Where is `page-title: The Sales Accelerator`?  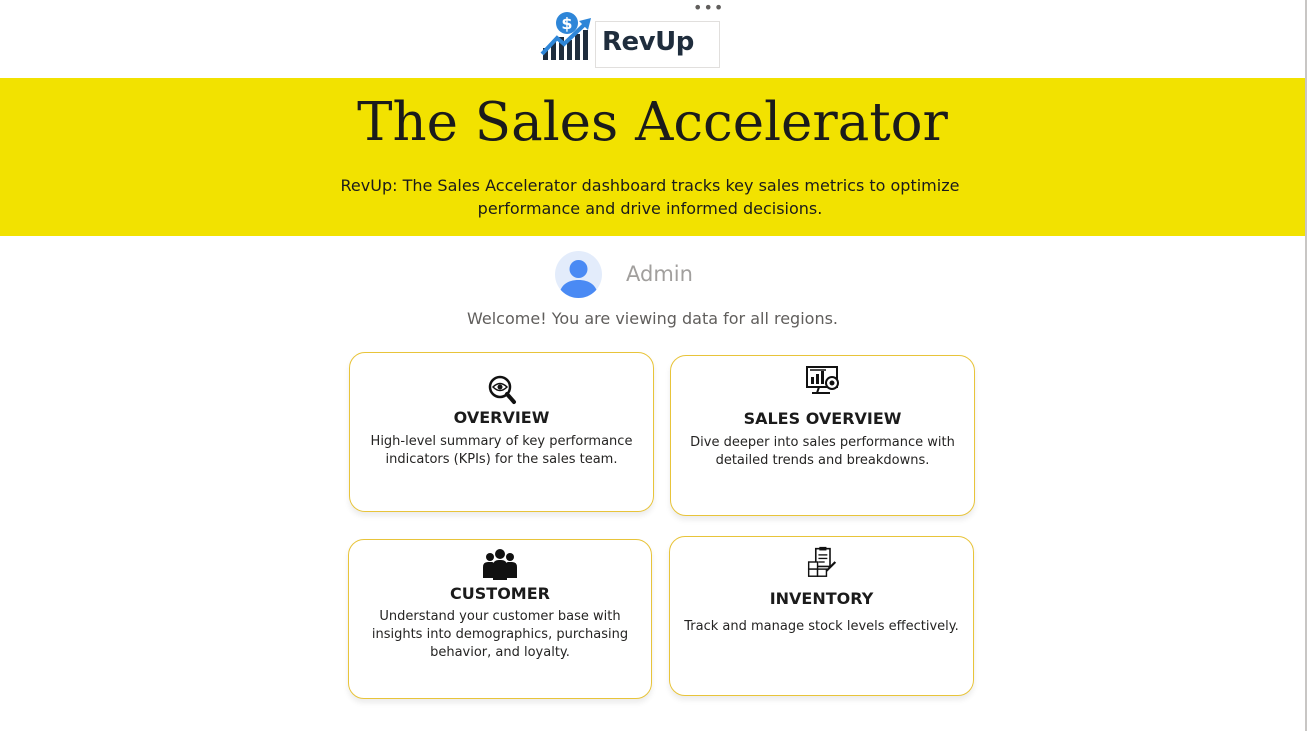
page-title: The Sales Accelerator is located at coordinates (652, 122).